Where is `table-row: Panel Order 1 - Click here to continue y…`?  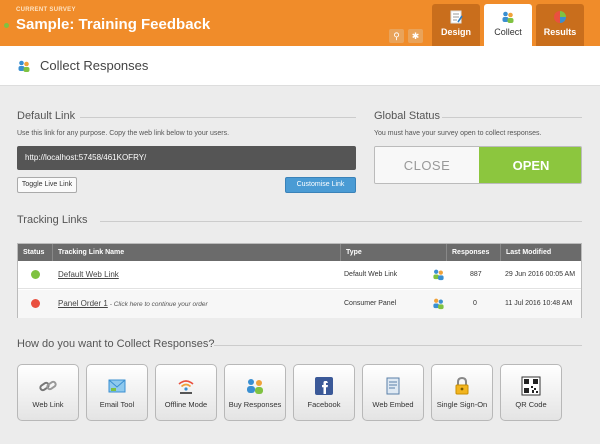
table-row: Panel Order 1 - Click here to continue y… is located at coordinates (299, 304).